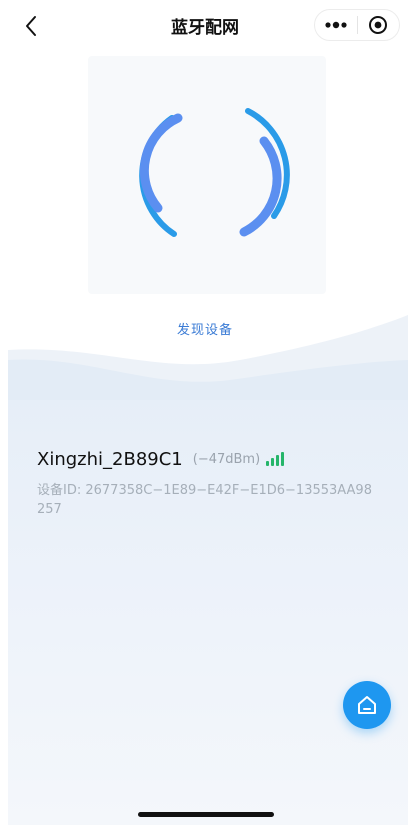  What do you see at coordinates (214, 172) in the screenshot?
I see `bluetooth-scan-arcs-icon` at bounding box center [214, 172].